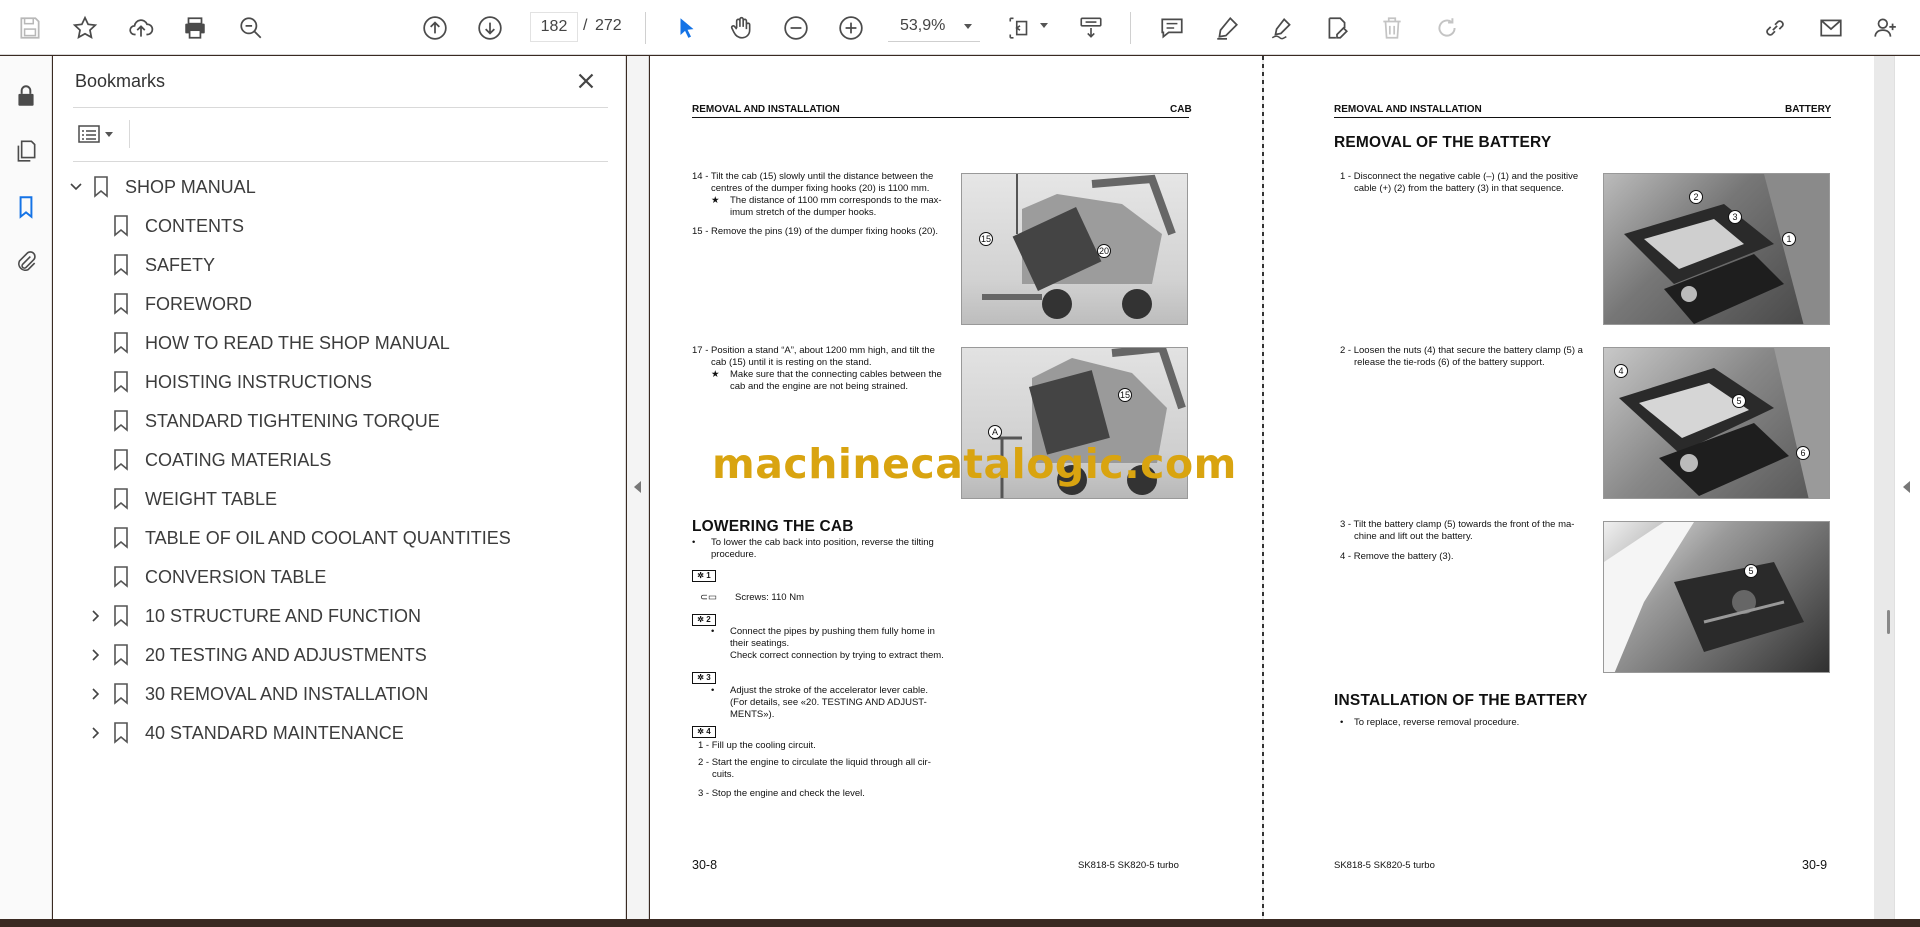  I want to click on star-note-icon: ★, so click(715, 200).